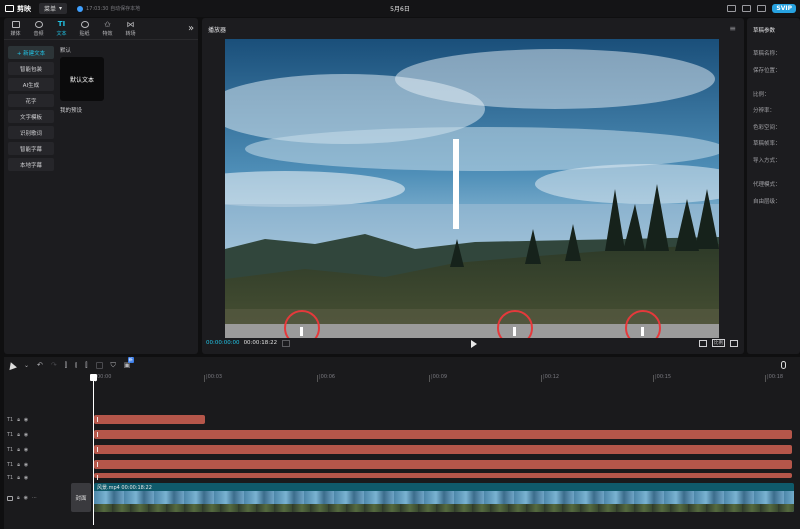 The image size is (800, 529). What do you see at coordinates (767, 144) in the screenshot?
I see `frame-rate-label: 草稿帧率：` at bounding box center [767, 144].